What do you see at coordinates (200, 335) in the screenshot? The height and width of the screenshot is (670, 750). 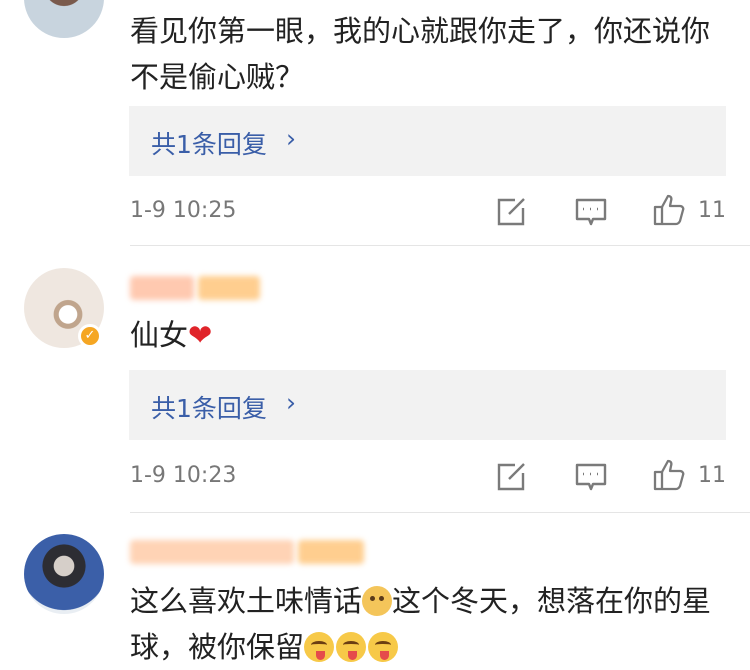 I see `heart-emoji: ❤` at bounding box center [200, 335].